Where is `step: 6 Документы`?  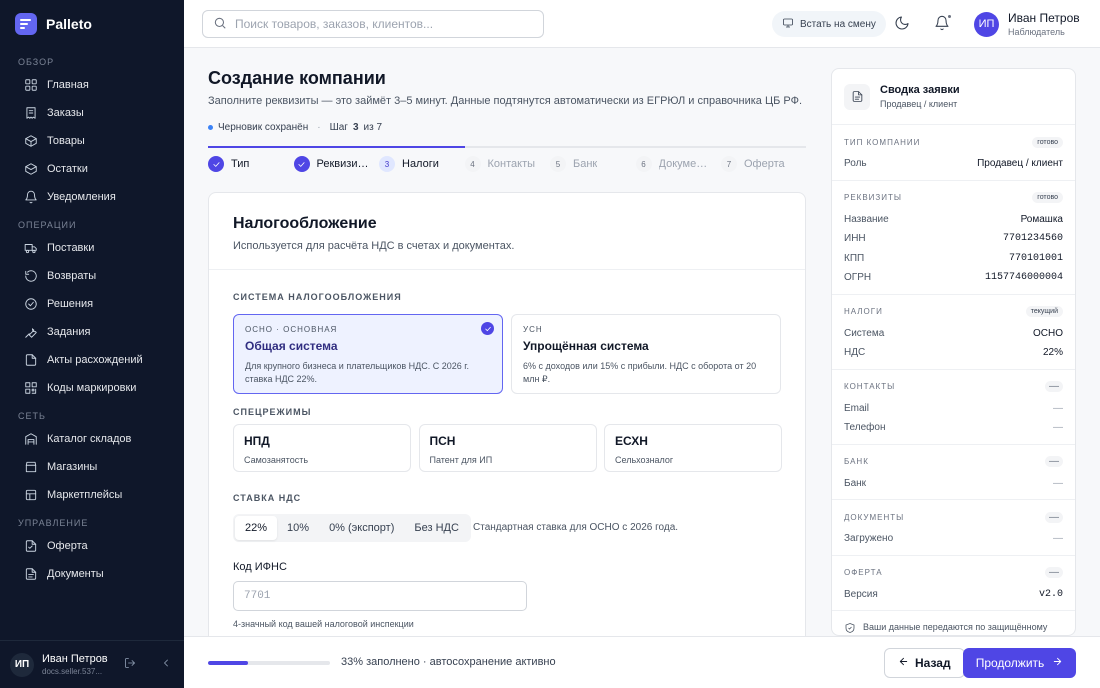
step: 6 Документы is located at coordinates (678, 164).